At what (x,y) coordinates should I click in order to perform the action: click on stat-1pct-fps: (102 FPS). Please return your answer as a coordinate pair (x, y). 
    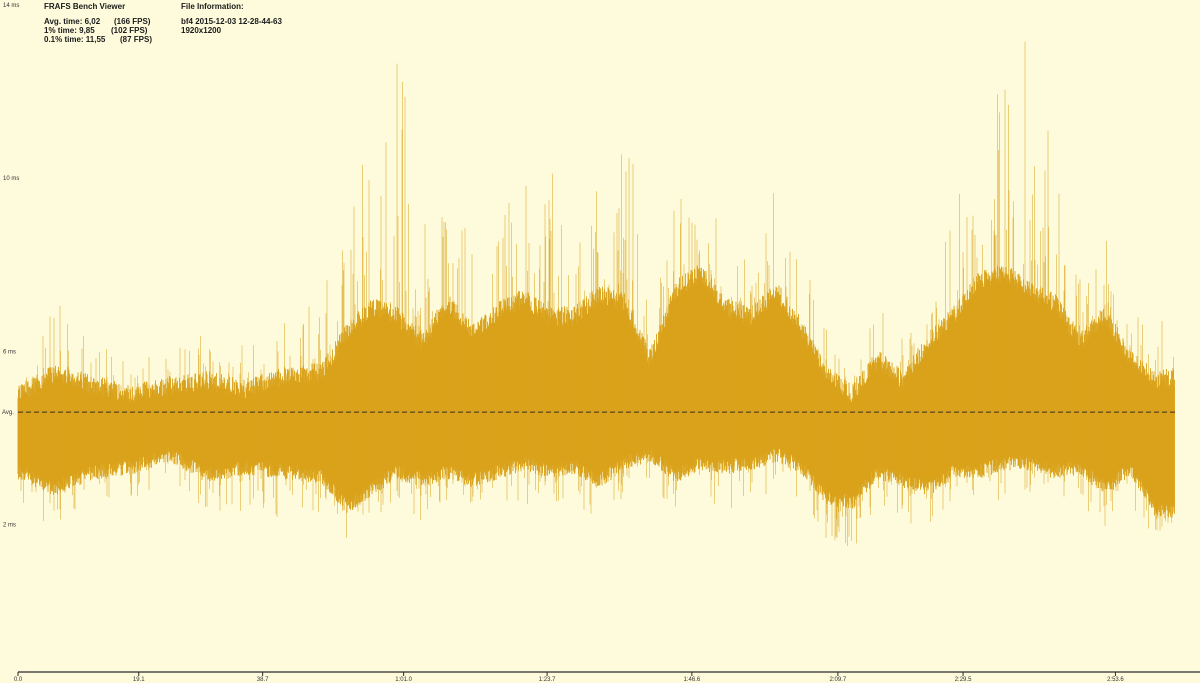
    Looking at the image, I should click on (129, 30).